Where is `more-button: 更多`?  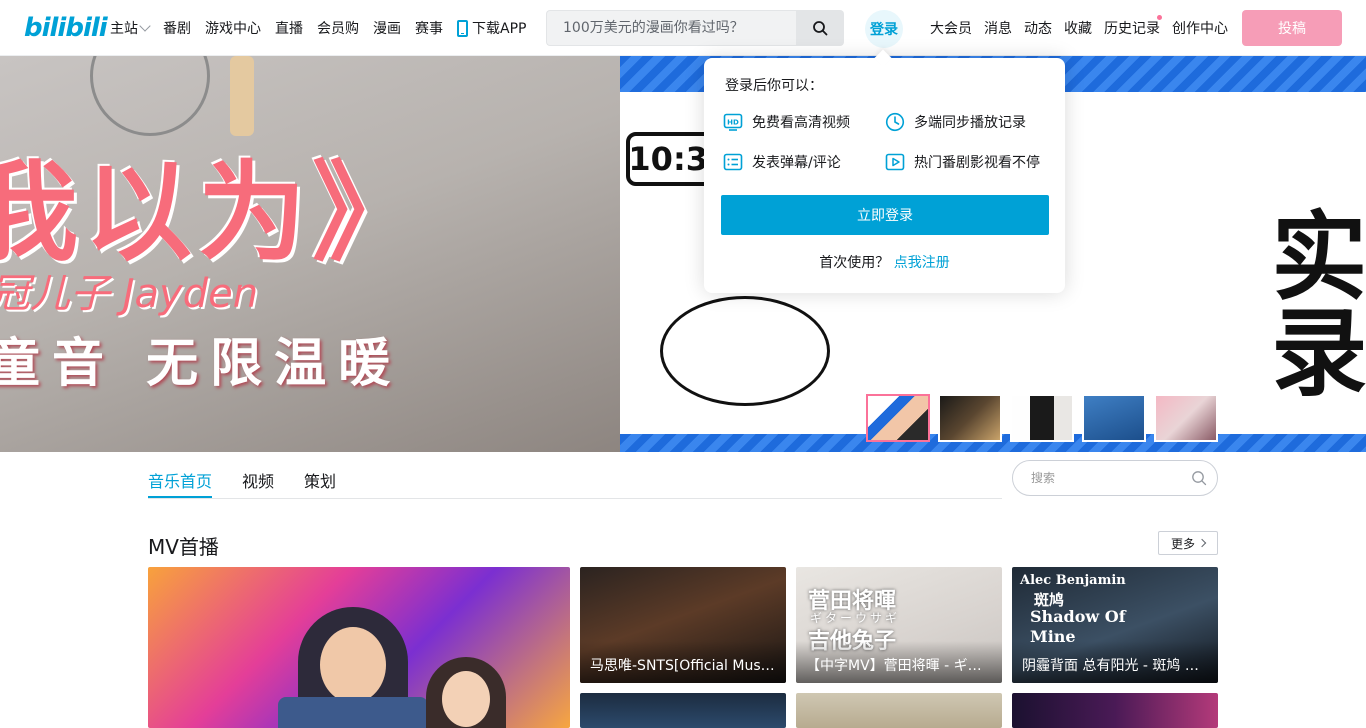
more-button: 更多 is located at coordinates (1188, 543).